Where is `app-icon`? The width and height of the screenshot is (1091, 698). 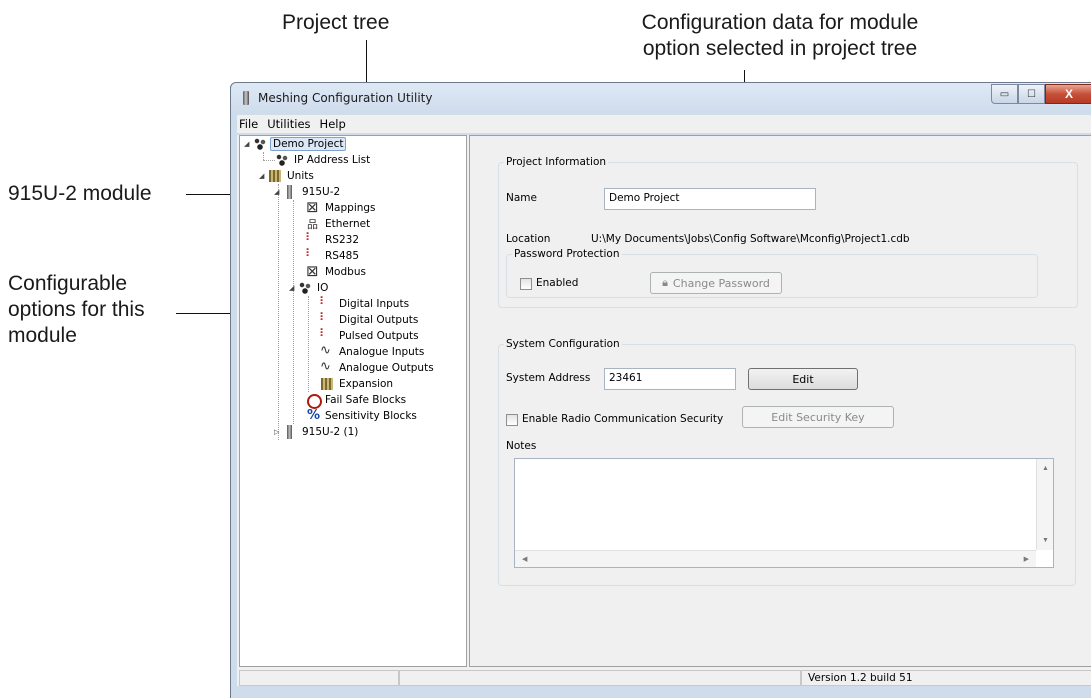 app-icon is located at coordinates (246, 98).